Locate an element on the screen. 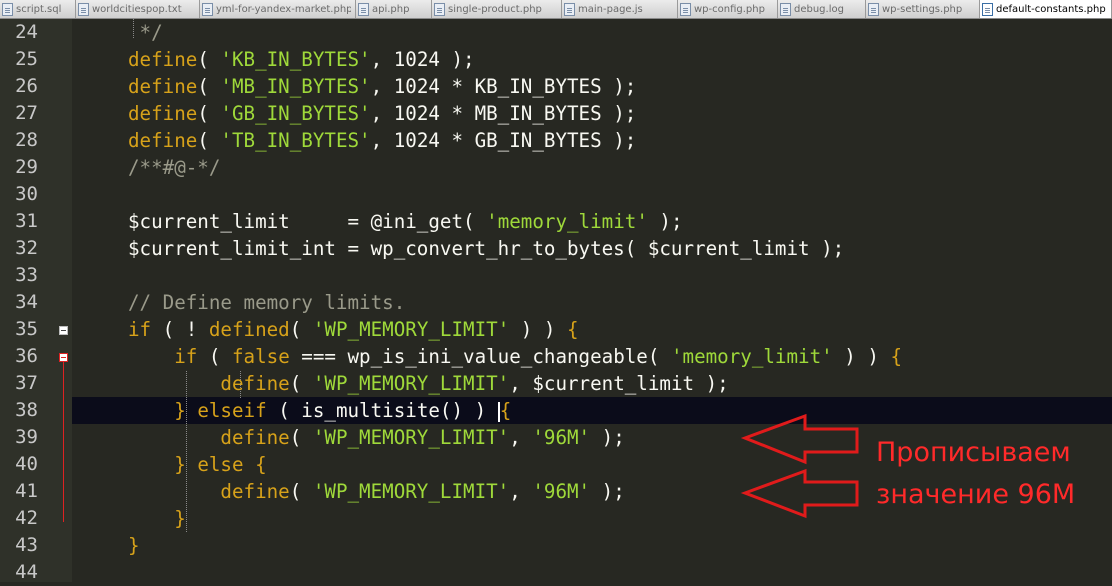  tab-label: yml-for-yandex-market.php is located at coordinates (283, 9).